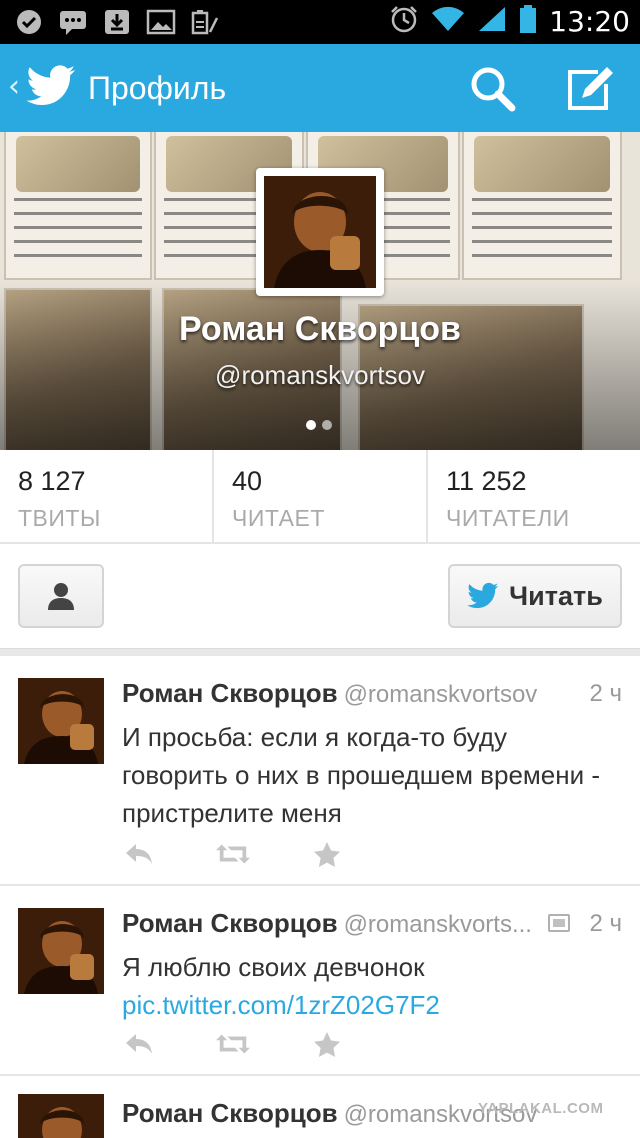 This screenshot has width=640, height=1138. What do you see at coordinates (448, 21) in the screenshot?
I see `wifi-icon` at bounding box center [448, 21].